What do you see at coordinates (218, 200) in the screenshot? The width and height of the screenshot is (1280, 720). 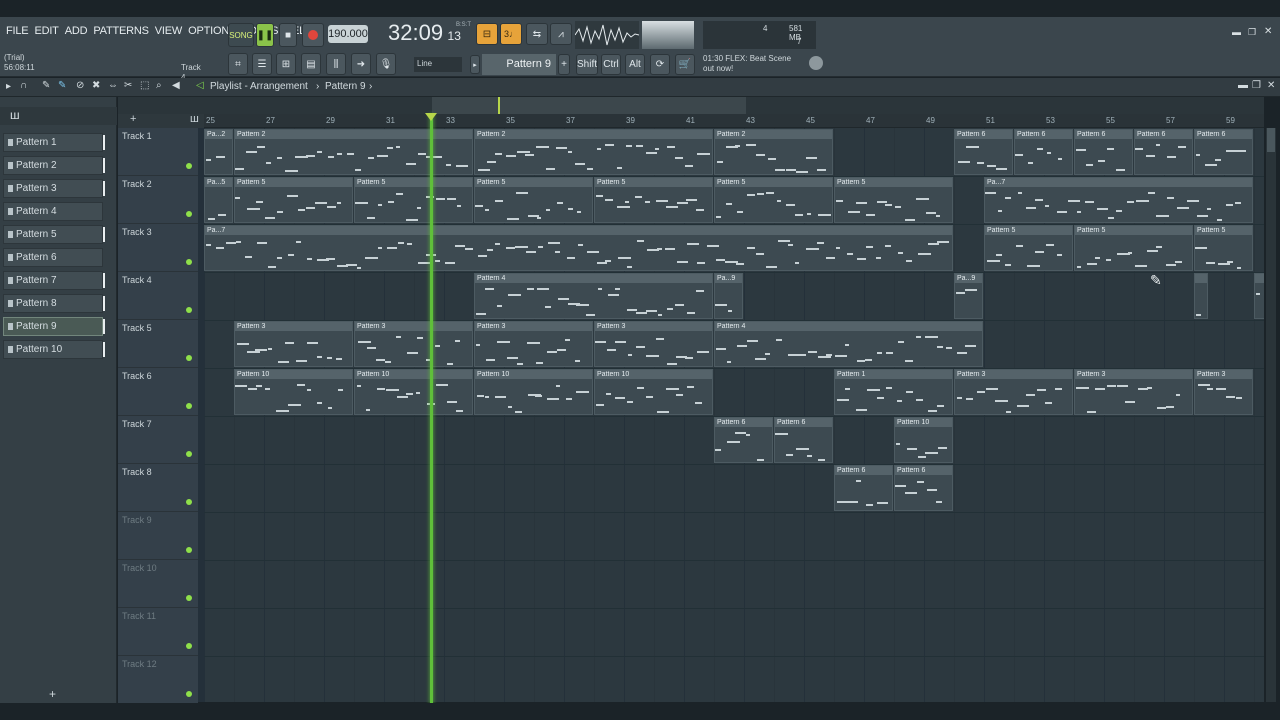 I see `playlist-clip: Pa...5` at bounding box center [218, 200].